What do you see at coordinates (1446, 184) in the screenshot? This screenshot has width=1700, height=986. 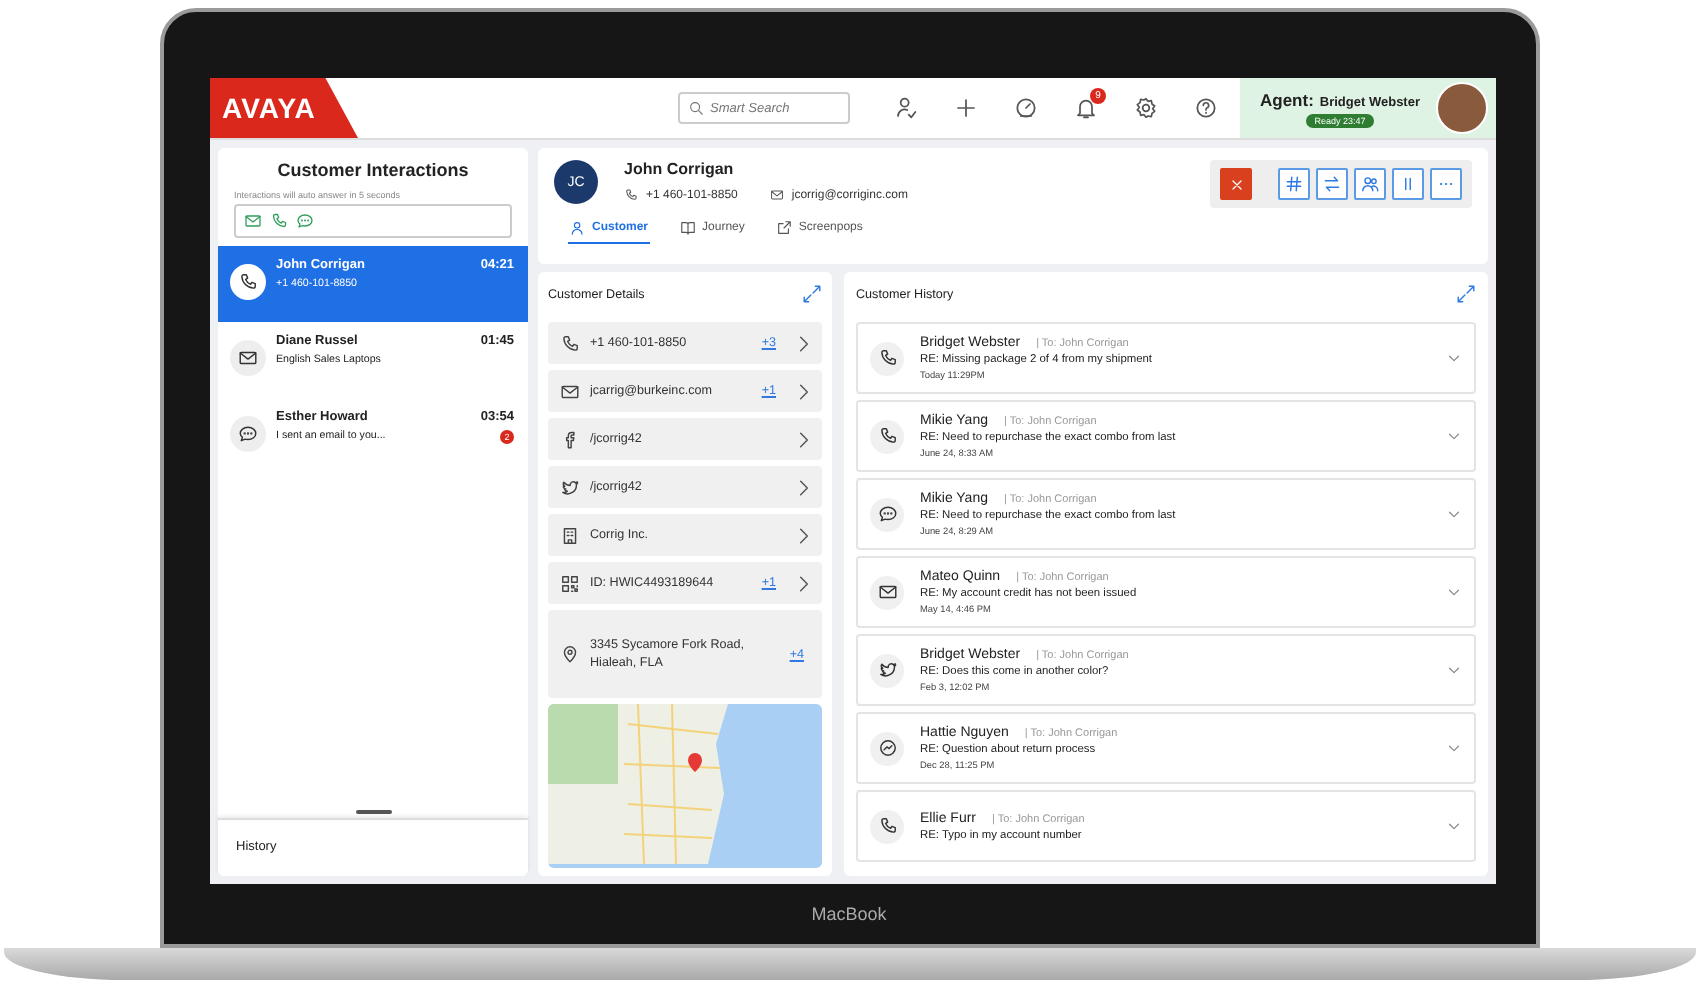 I see `more-button` at bounding box center [1446, 184].